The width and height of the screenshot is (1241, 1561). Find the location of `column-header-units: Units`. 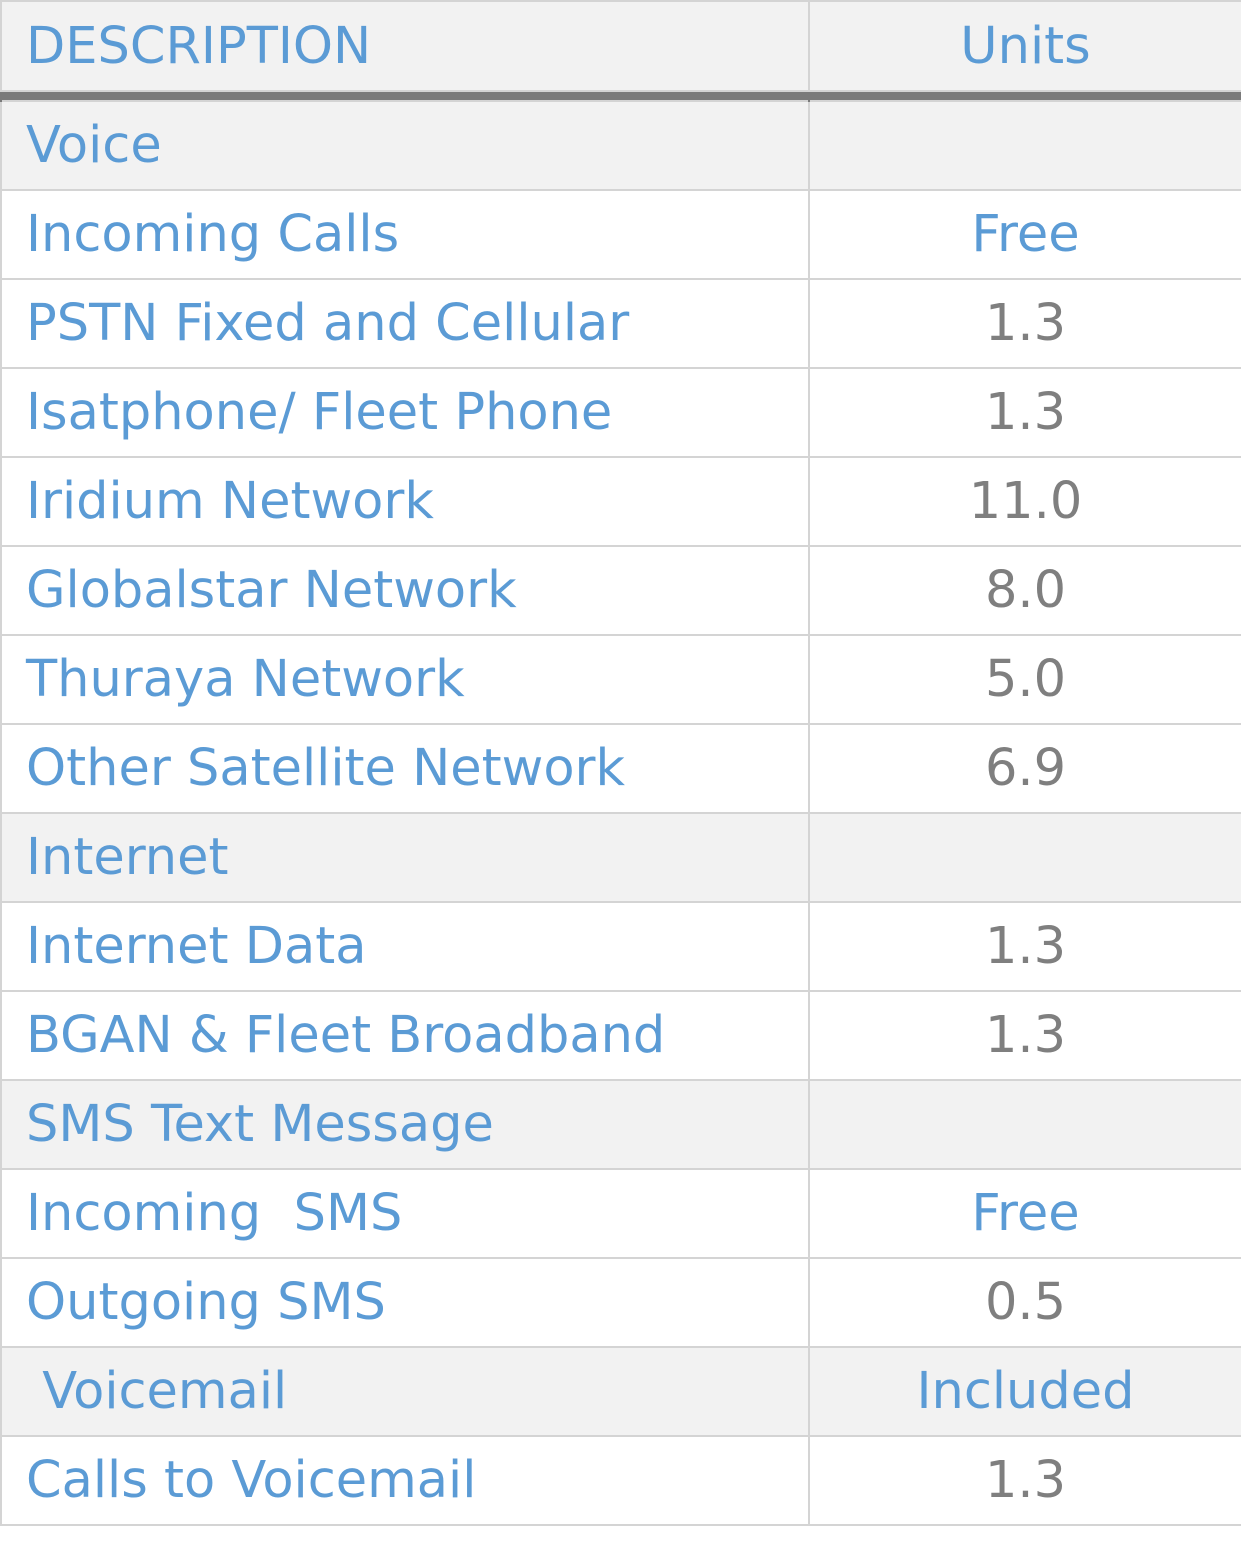

column-header-units: Units is located at coordinates (1024, 46).